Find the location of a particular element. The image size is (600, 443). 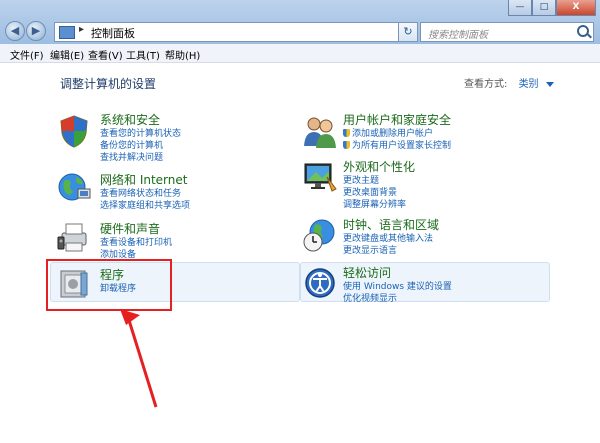

category-clock-language: 时钟、语言和区域 更改键盘或其他输入法 更改显示语言 is located at coordinates (391, 236).